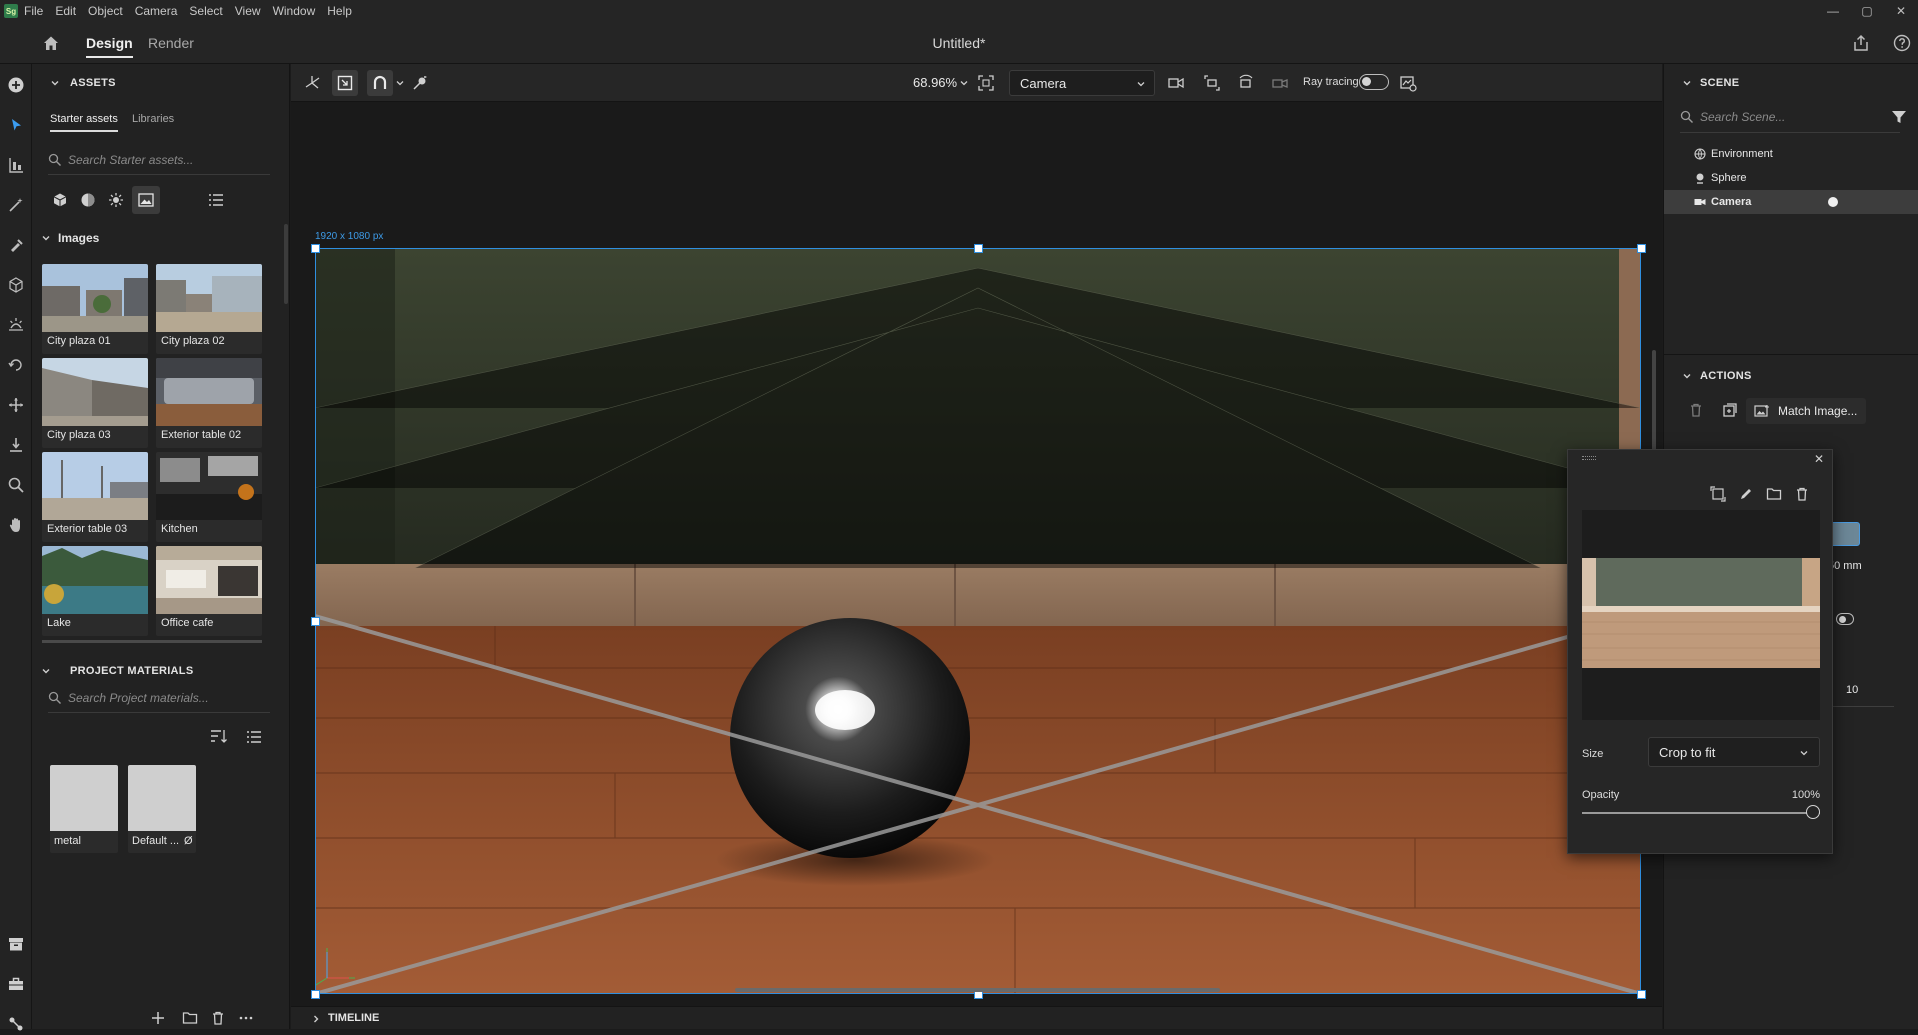 This screenshot has width=1918, height=1035. Describe the element at coordinates (1867, 11) in the screenshot. I see `maximize-icon: ▢` at that location.